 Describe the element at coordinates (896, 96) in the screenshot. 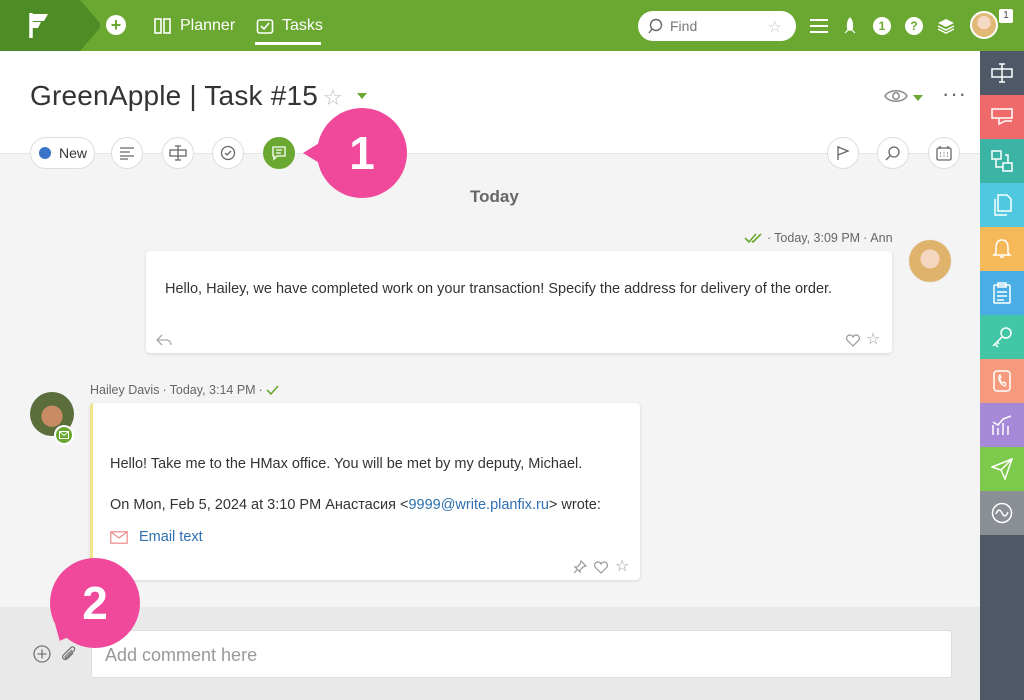

I see `watch-eye-icon` at that location.